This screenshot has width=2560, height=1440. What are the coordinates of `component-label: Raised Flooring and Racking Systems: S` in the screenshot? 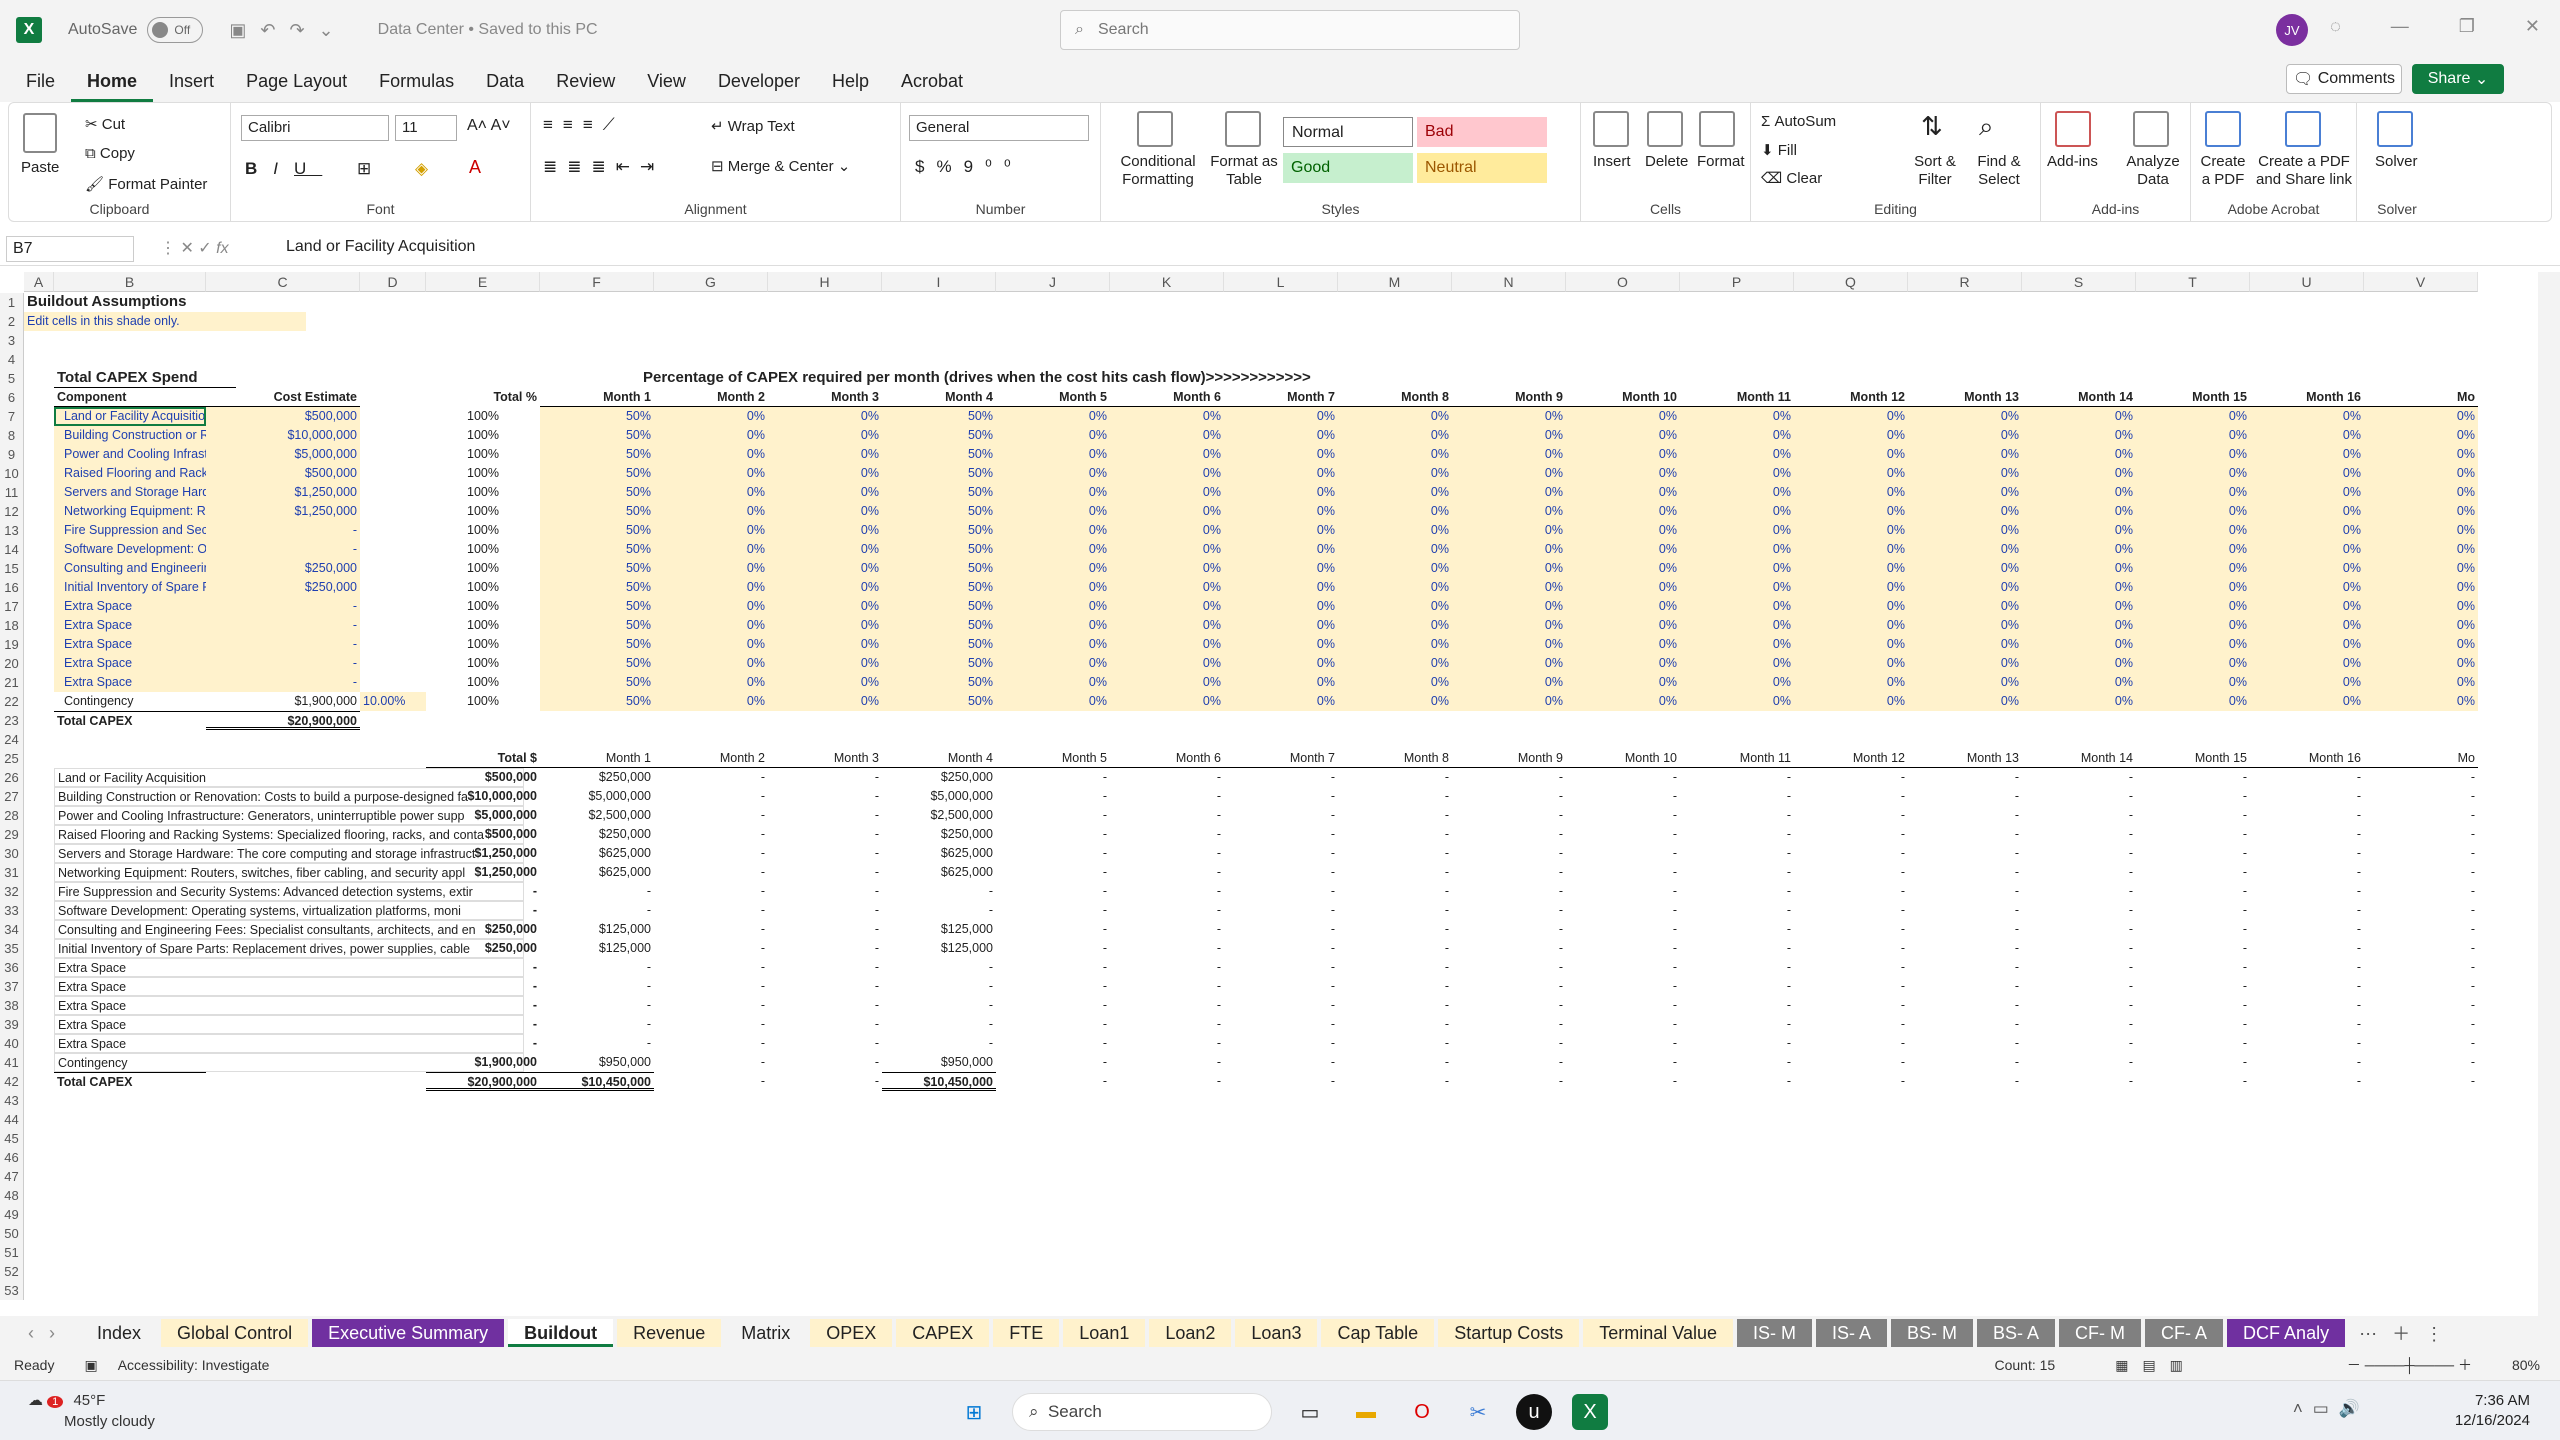 It's located at (130, 473).